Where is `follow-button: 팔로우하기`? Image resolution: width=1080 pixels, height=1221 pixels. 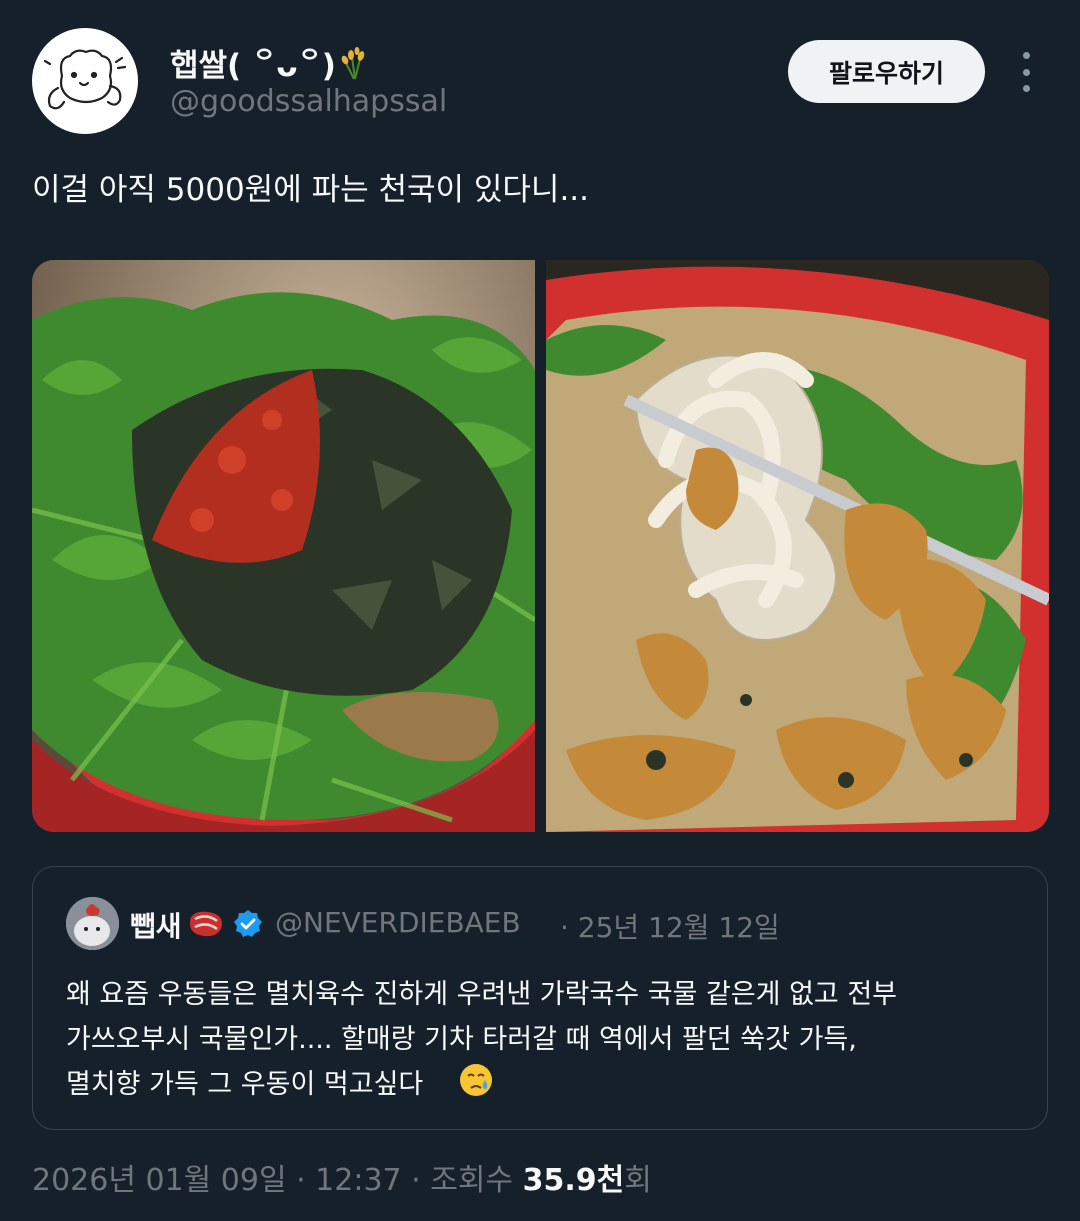 follow-button: 팔로우하기 is located at coordinates (886, 71).